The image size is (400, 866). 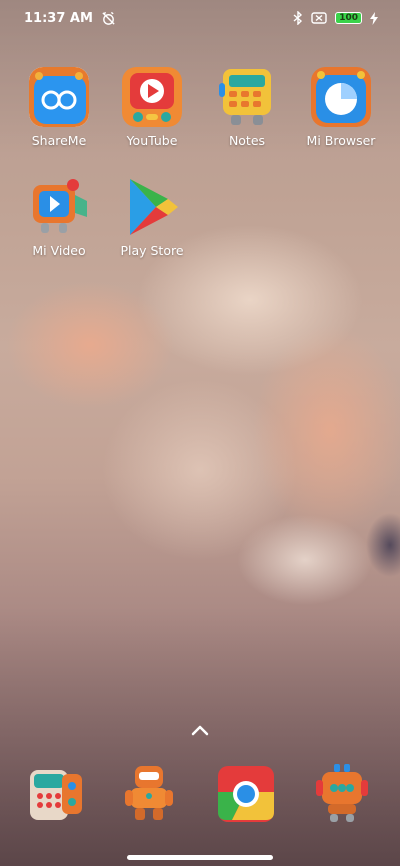 What do you see at coordinates (374, 18) in the screenshot?
I see `charging-icon` at bounding box center [374, 18].